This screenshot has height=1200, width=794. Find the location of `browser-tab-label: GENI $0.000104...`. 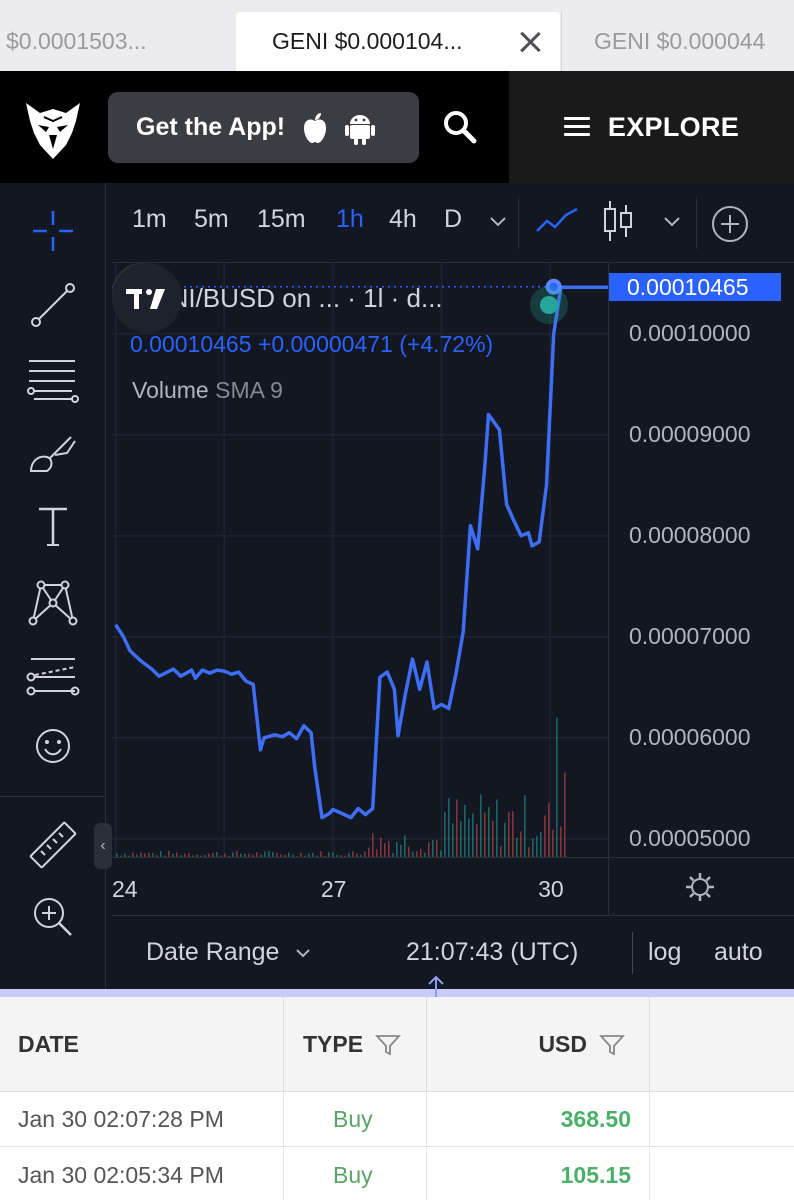

browser-tab-label: GENI $0.000104... is located at coordinates (367, 41).